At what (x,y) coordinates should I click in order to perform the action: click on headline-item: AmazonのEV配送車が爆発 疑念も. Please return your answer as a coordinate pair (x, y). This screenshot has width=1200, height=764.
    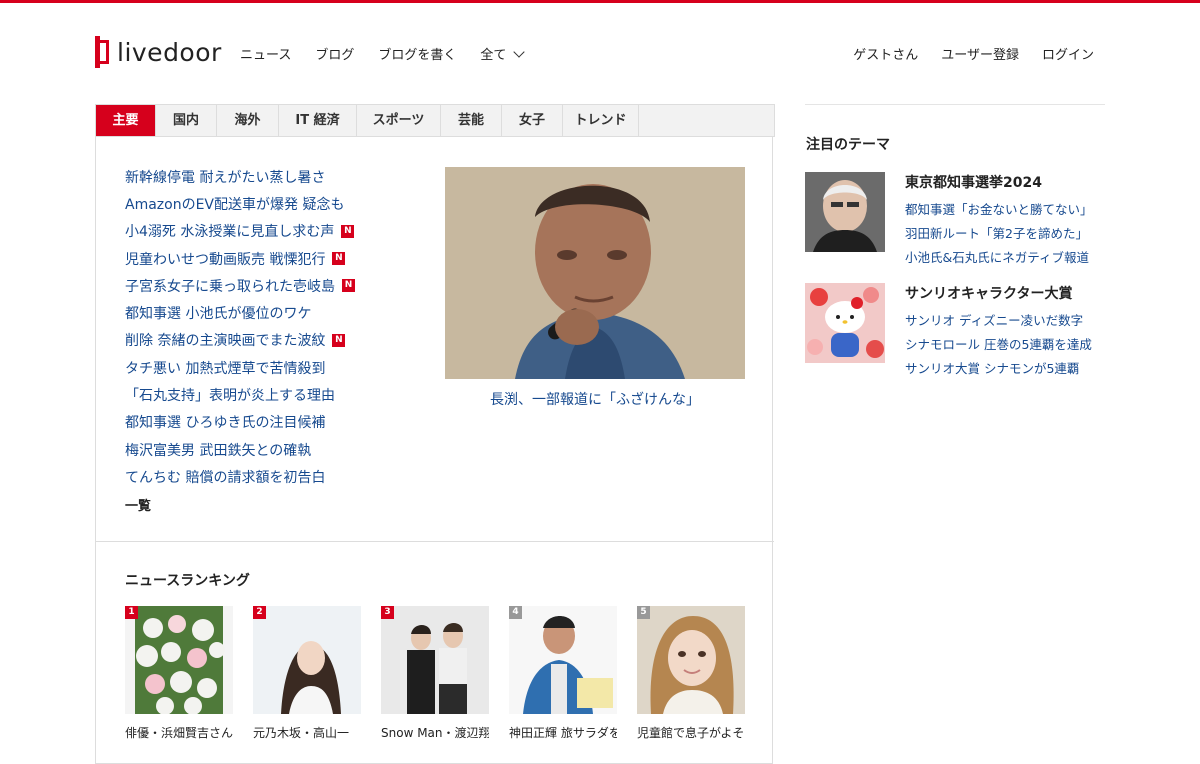
    Looking at the image, I should click on (275, 203).